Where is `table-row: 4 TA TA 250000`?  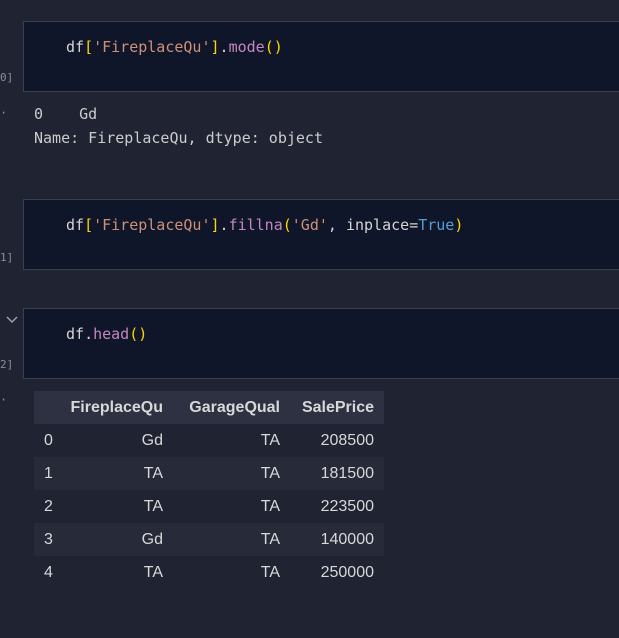
table-row: 4 TA TA 250000 is located at coordinates (209, 572).